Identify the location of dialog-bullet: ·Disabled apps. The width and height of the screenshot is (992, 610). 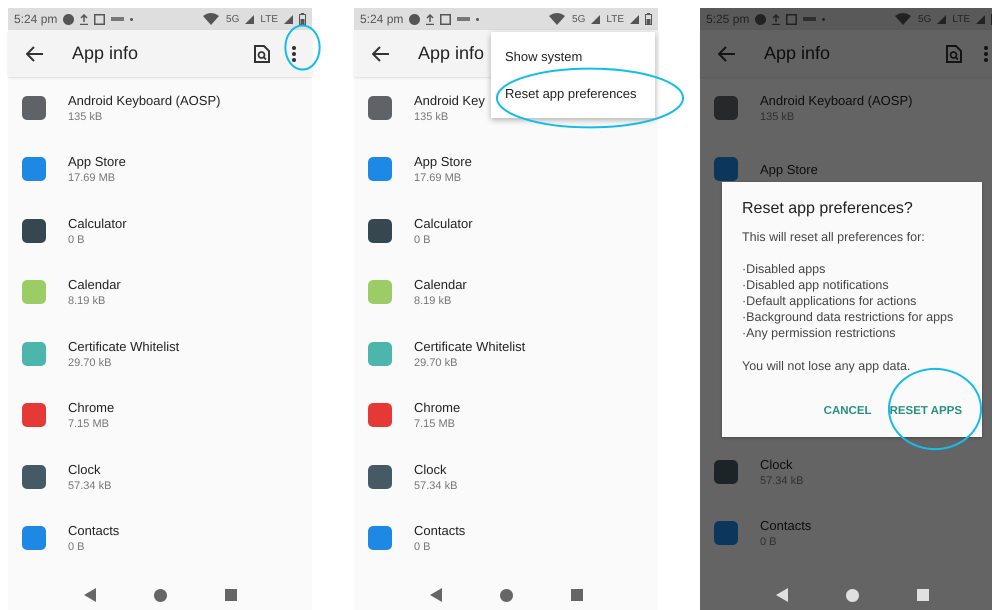
(784, 269).